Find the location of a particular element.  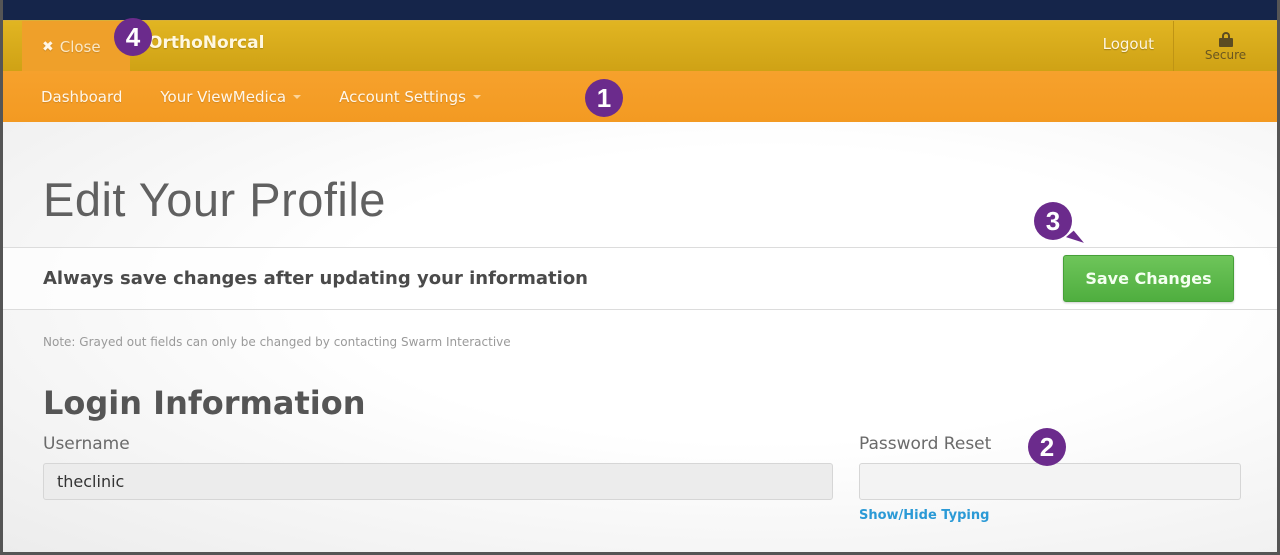

username-field: theclinic is located at coordinates (438, 481).